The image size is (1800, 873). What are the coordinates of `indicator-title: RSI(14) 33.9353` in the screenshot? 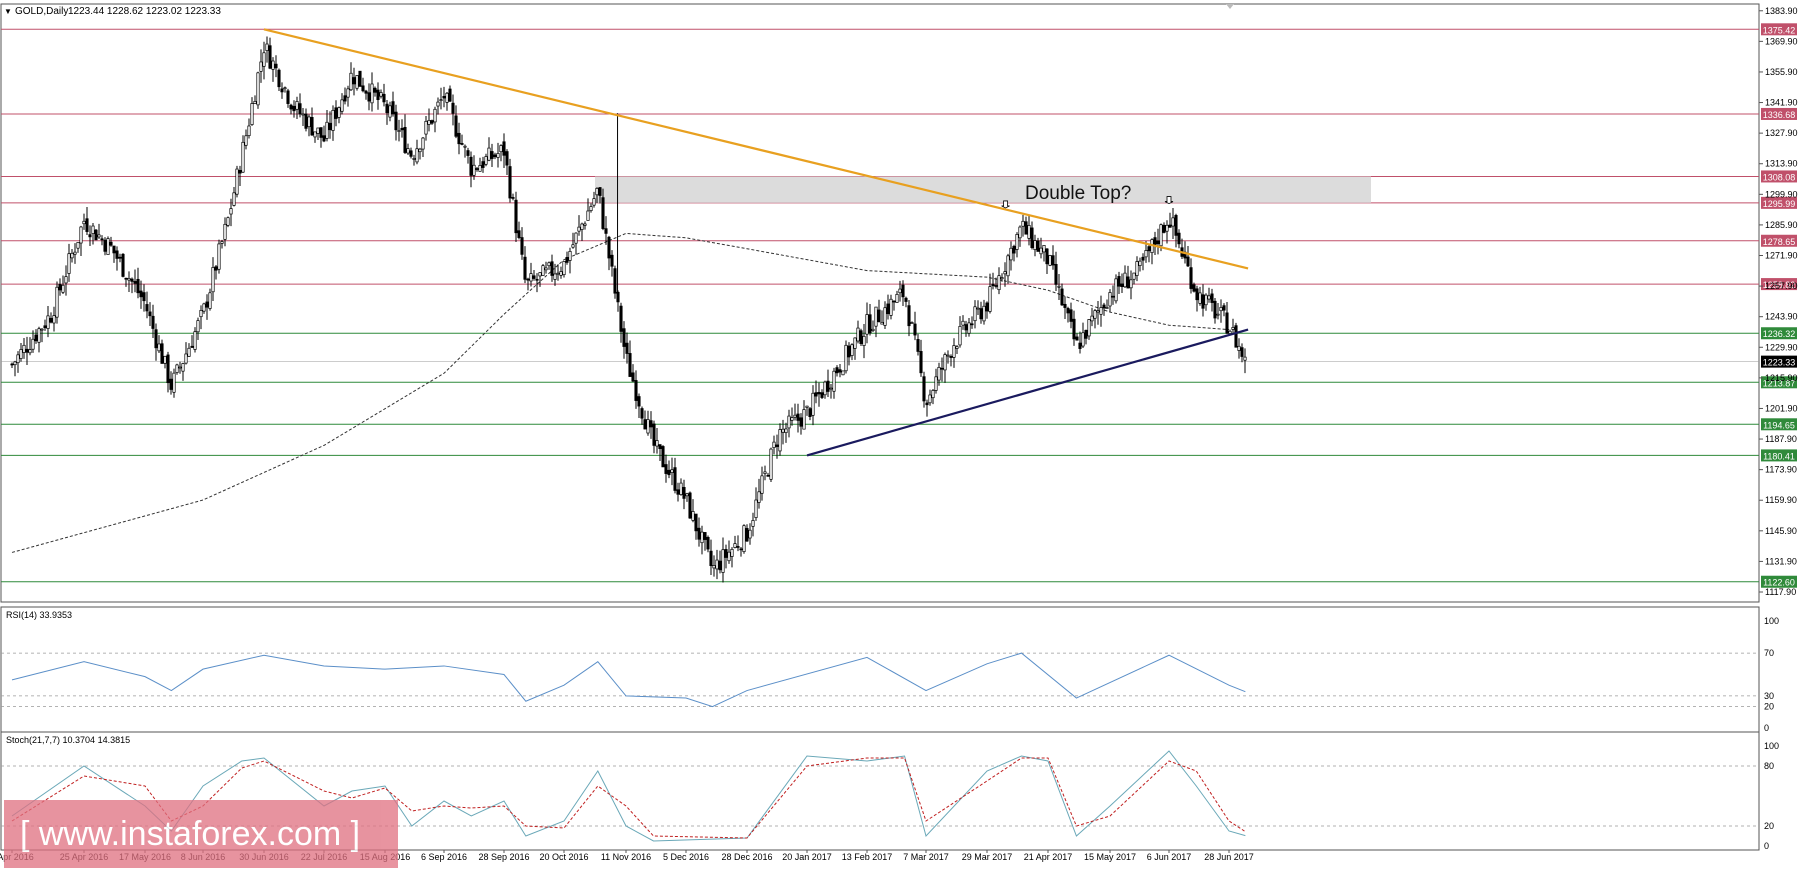 It's located at (39, 615).